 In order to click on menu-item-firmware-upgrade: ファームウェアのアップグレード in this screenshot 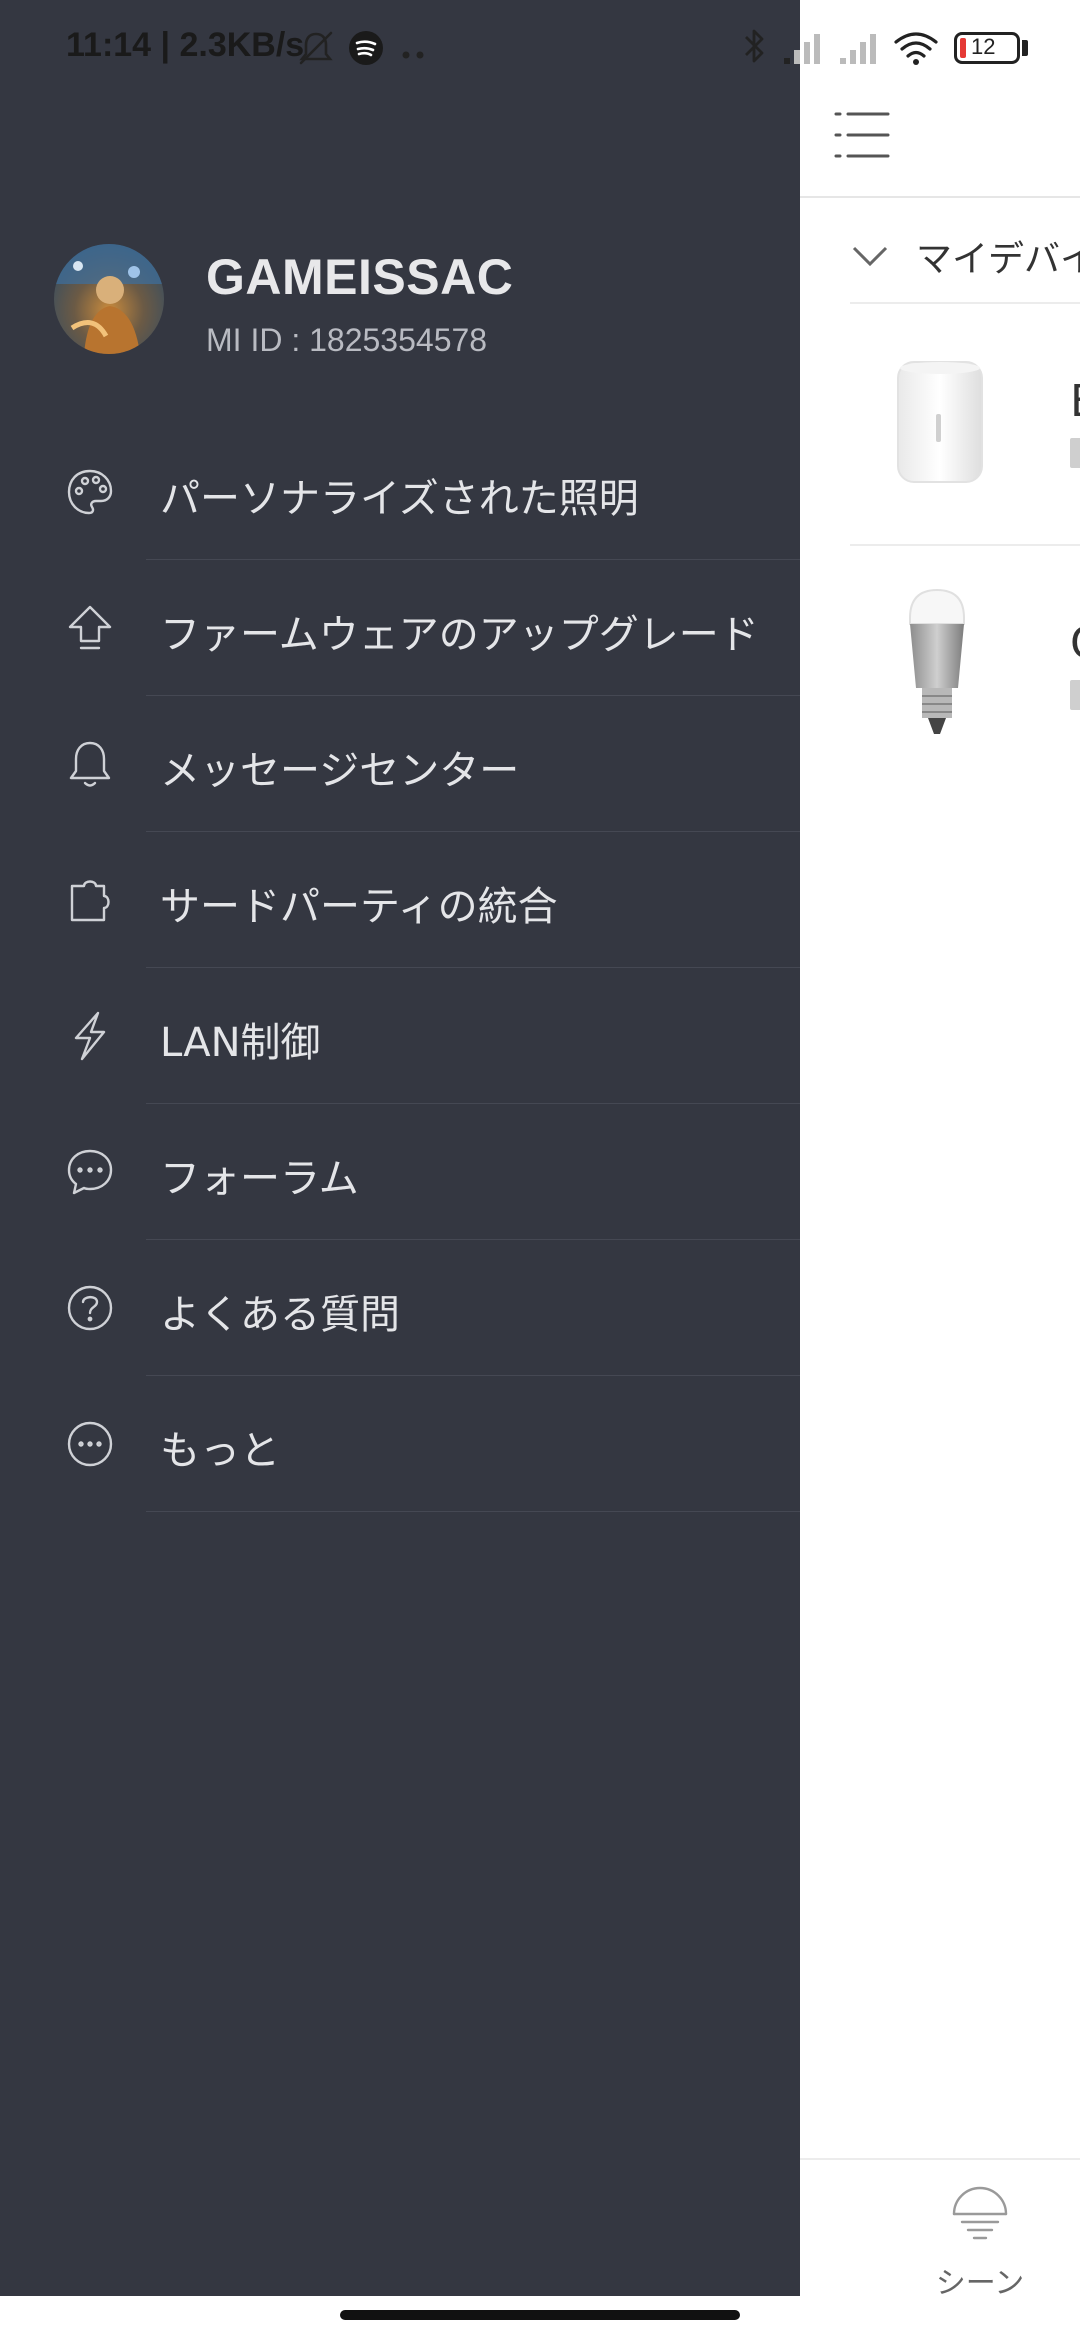, I will do `click(400, 628)`.